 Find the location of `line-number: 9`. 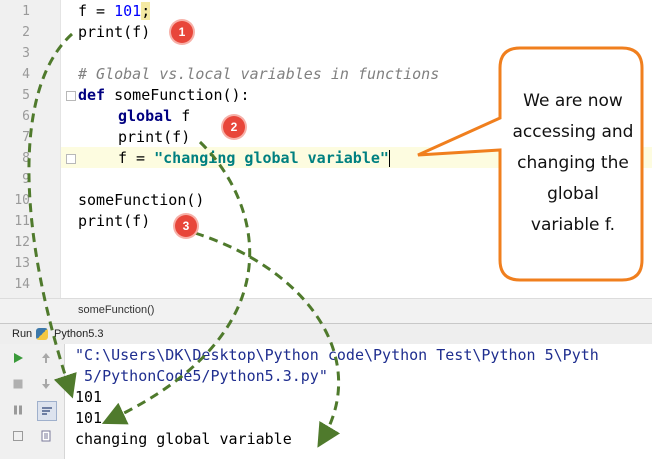

line-number: 9 is located at coordinates (26, 179).